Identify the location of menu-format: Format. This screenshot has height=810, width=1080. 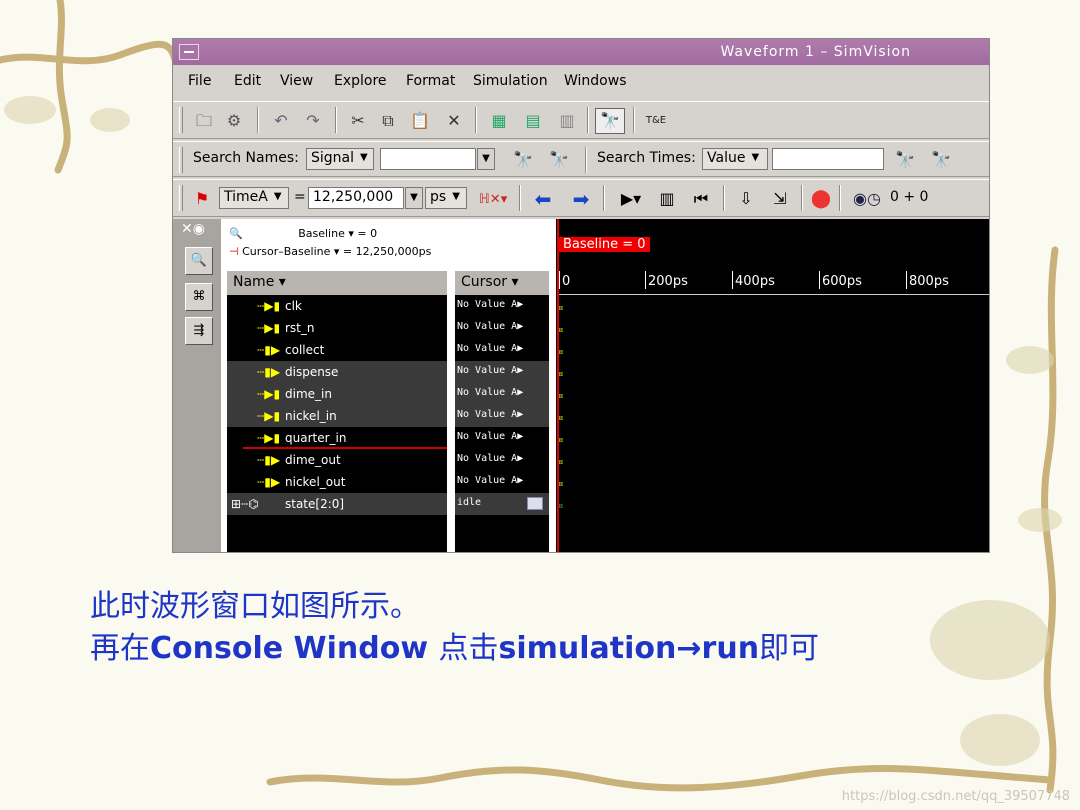
(430, 81).